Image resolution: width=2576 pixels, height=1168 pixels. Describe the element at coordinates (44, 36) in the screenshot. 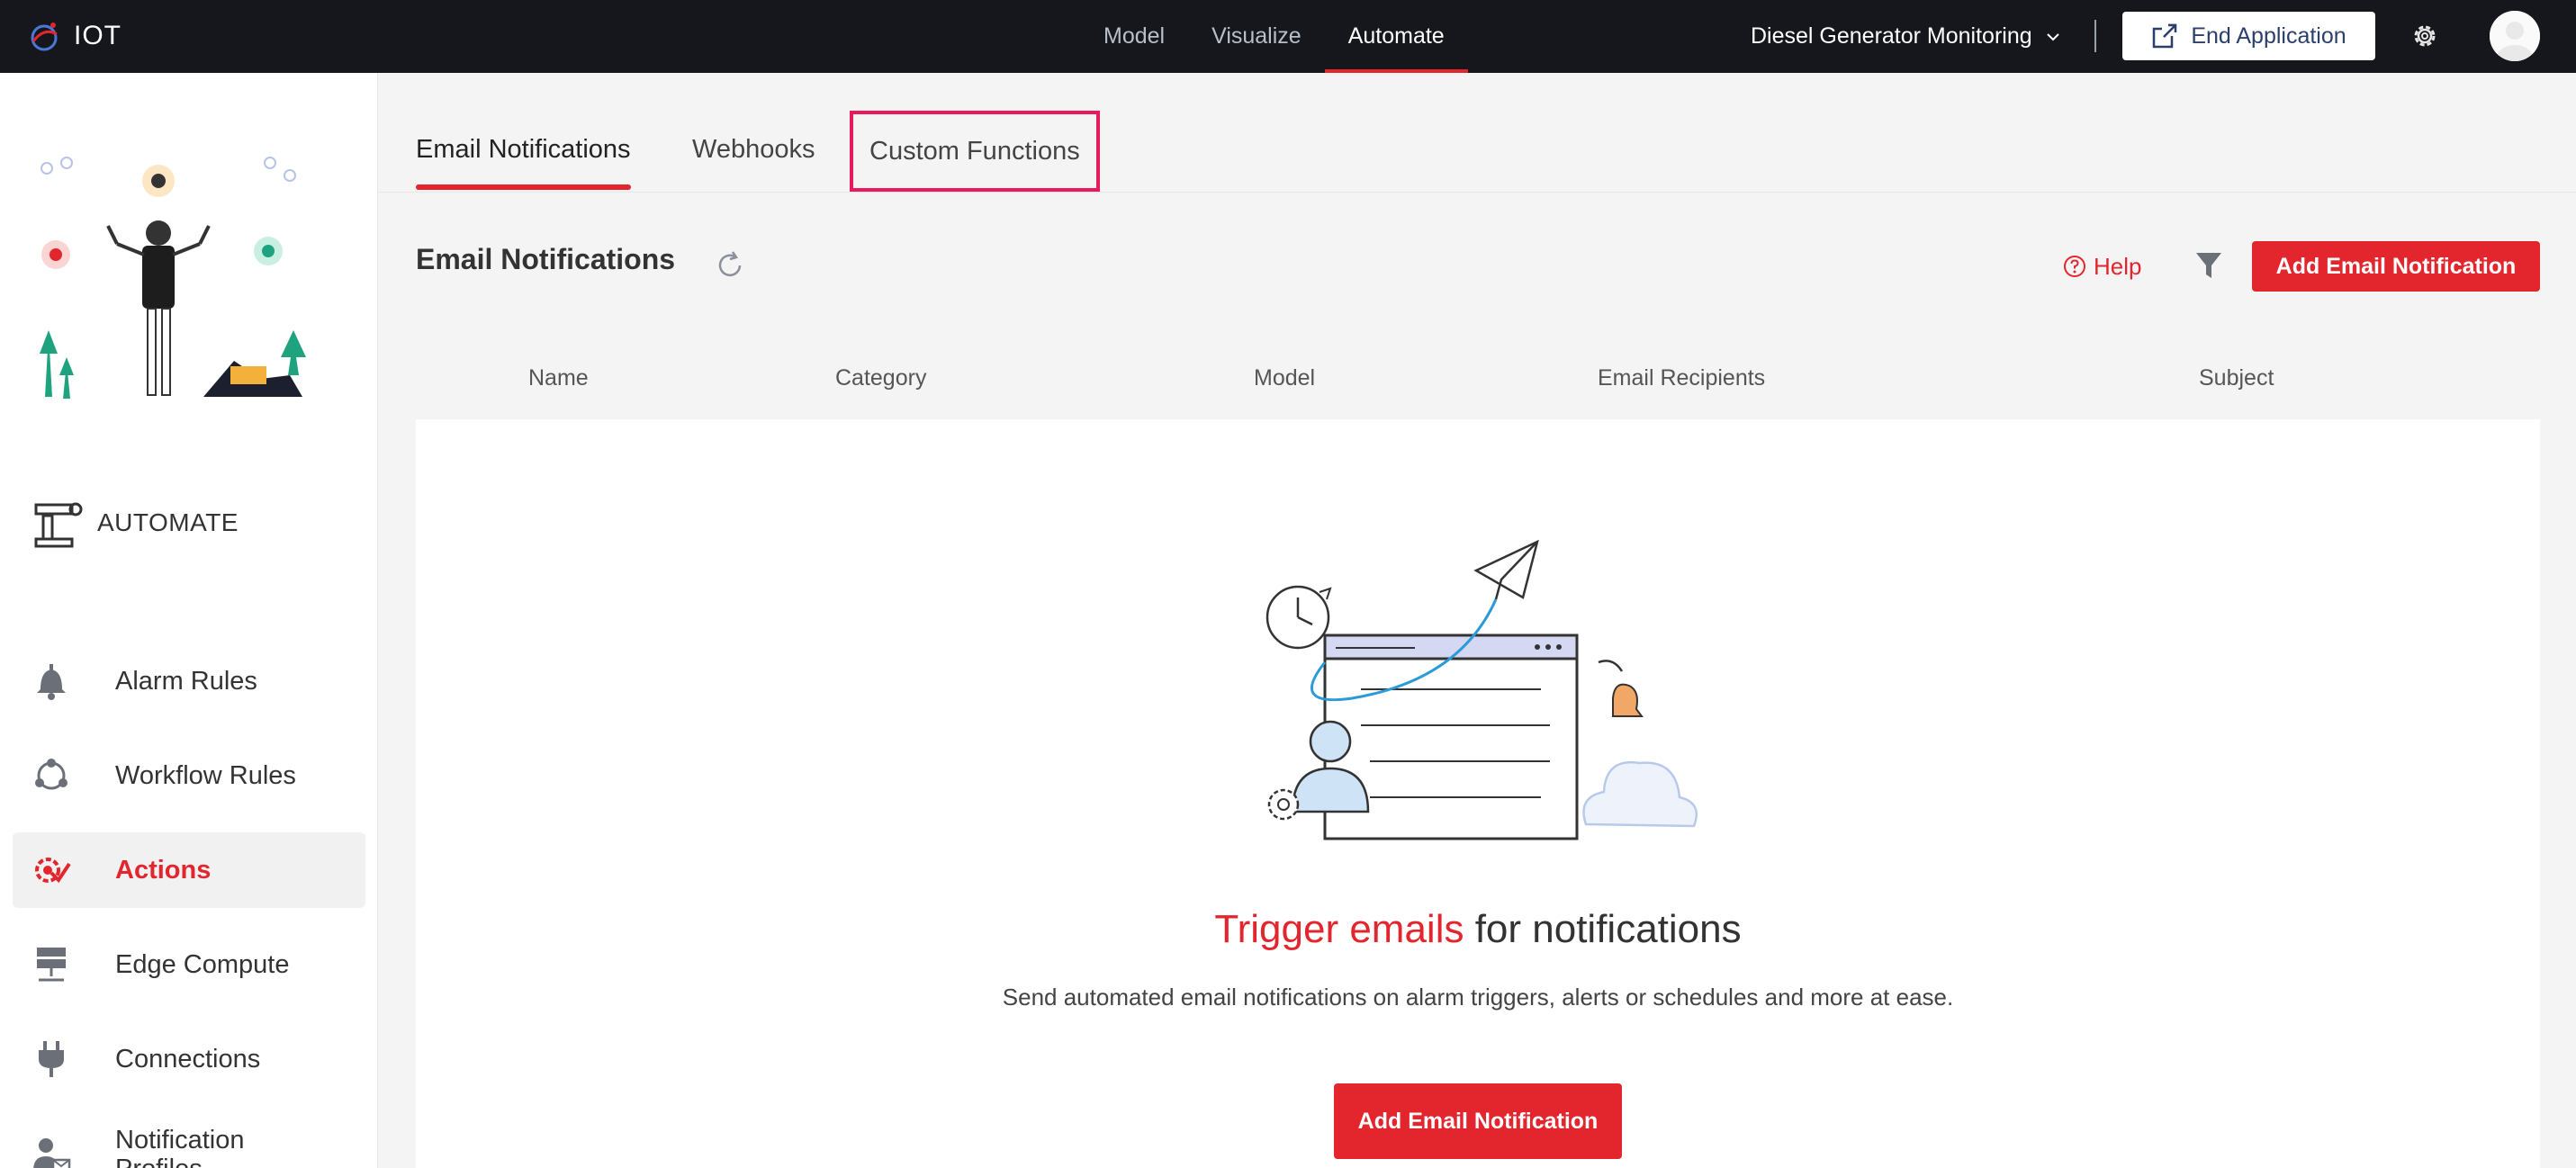

I see `iot-logo-icon` at that location.